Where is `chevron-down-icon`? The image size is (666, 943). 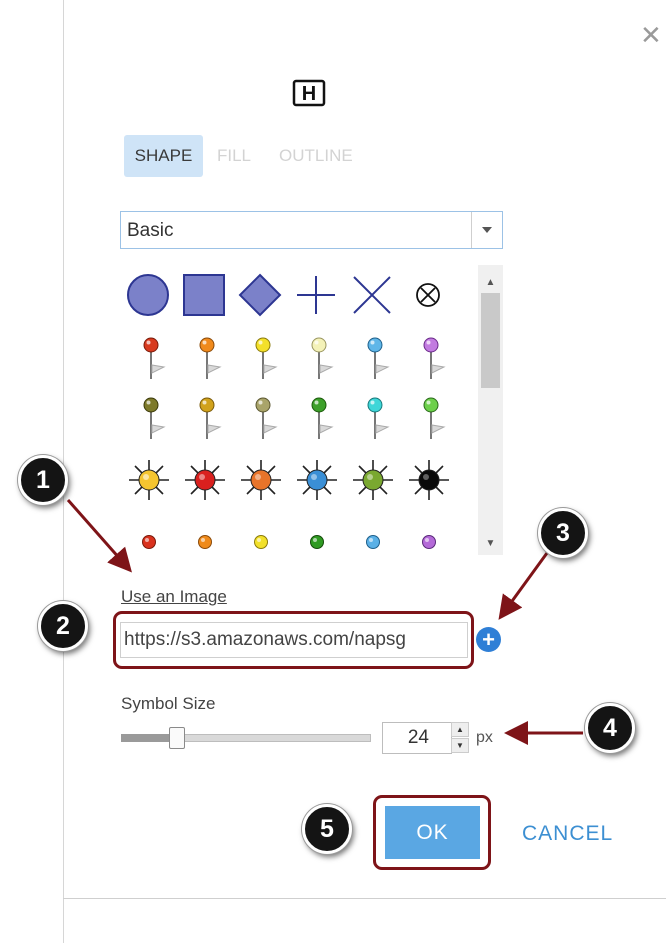
chevron-down-icon is located at coordinates (486, 230).